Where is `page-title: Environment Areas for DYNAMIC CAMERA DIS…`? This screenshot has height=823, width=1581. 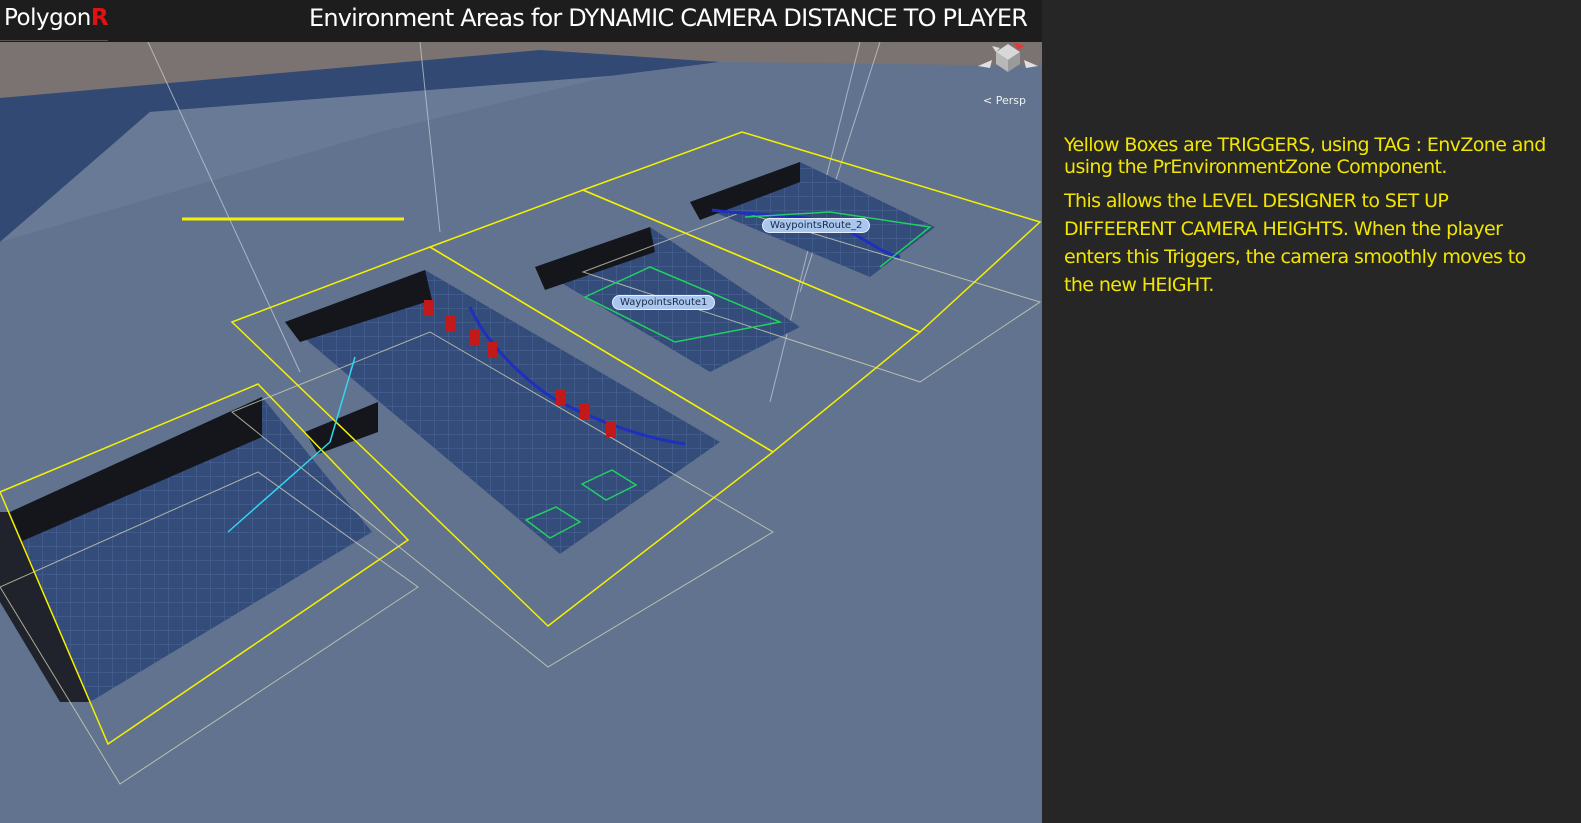
page-title: Environment Areas for DYNAMIC CAMERA DIS… is located at coordinates (668, 18).